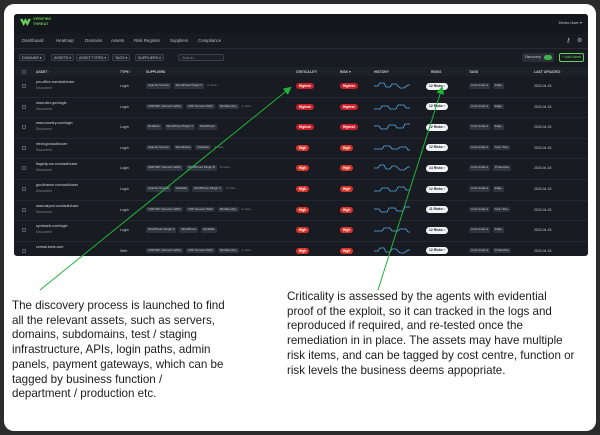 The height and width of the screenshot is (435, 600). I want to click on asset-name: www.citrx.gov/login, so click(51, 103).